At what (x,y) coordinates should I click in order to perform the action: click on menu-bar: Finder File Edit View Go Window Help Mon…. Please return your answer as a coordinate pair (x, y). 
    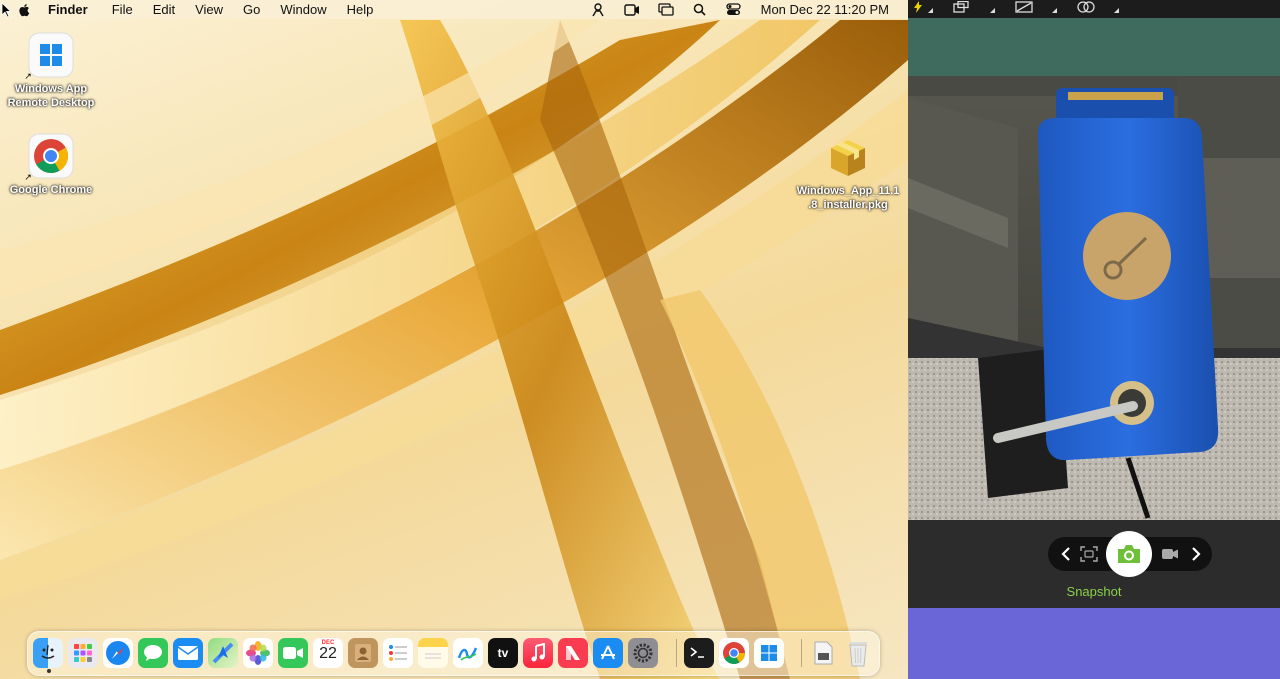
    Looking at the image, I should click on (454, 9).